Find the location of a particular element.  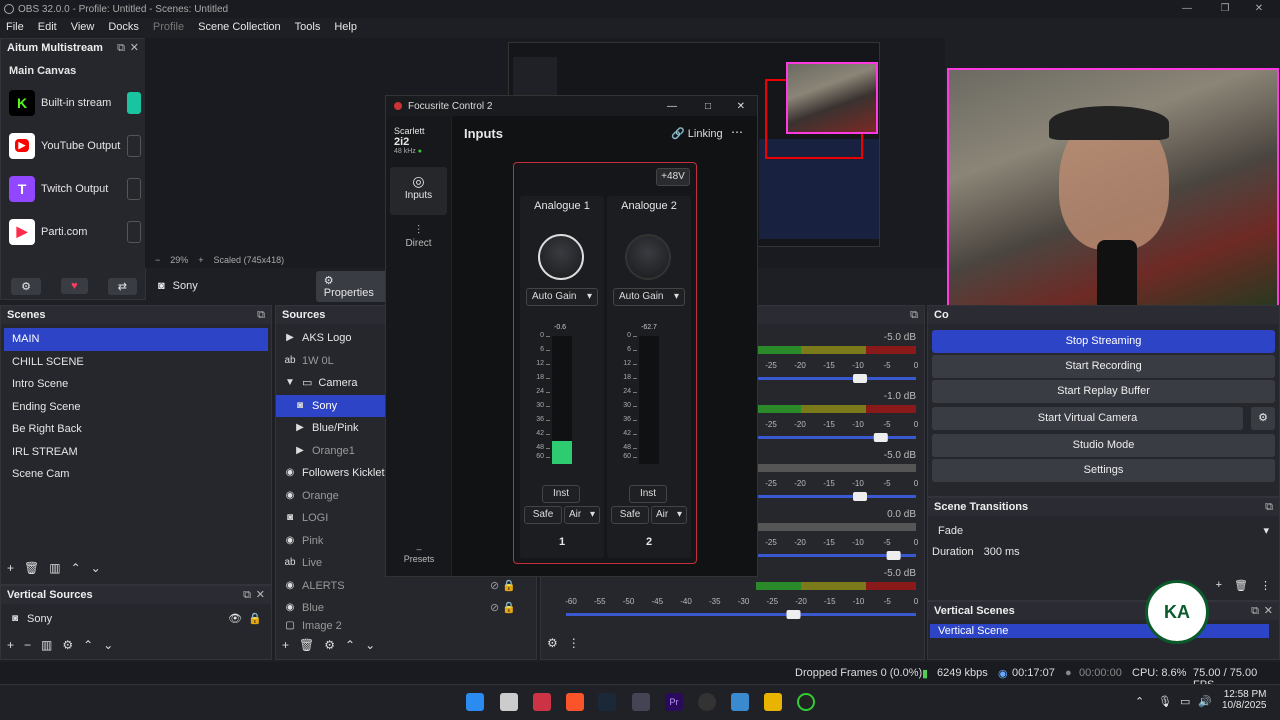

studio-mode-button: Studio Mode is located at coordinates (1103, 445).